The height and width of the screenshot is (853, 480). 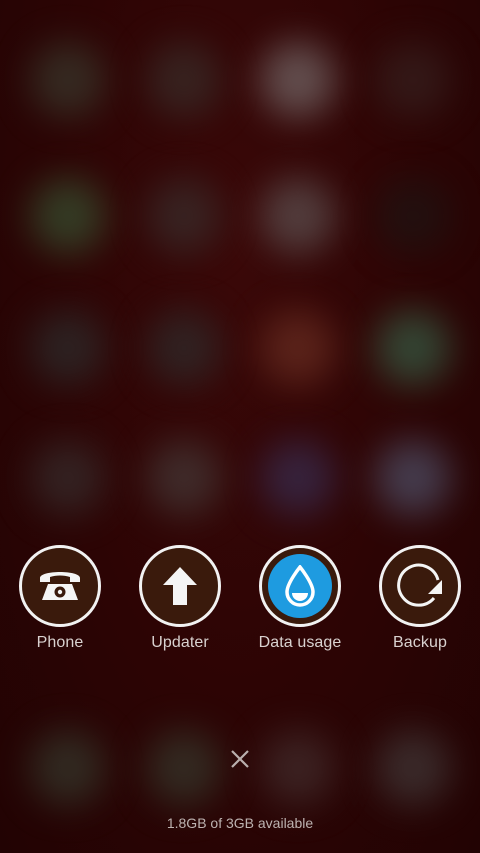 I want to click on phone-action: Phone, so click(x=60, y=600).